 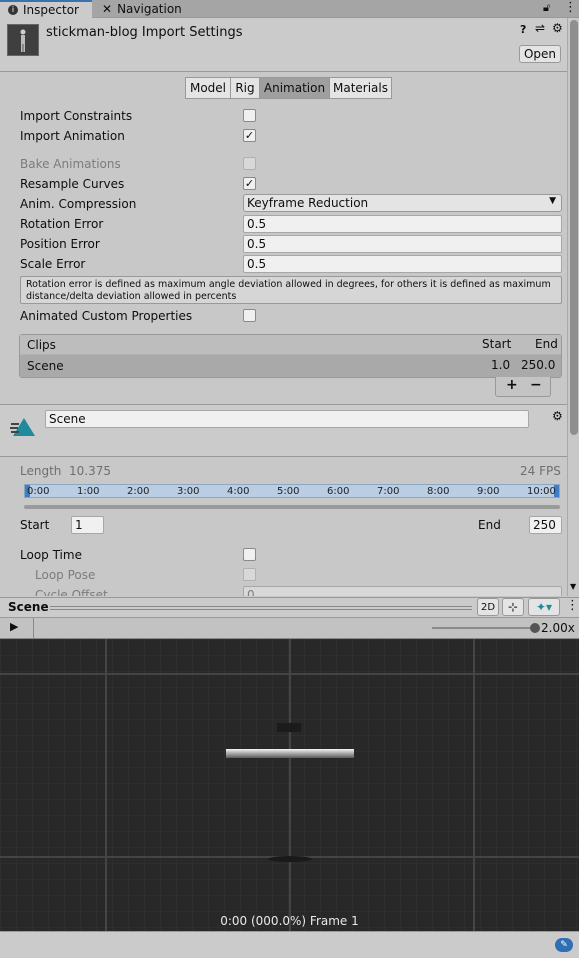 What do you see at coordinates (45, 366) in the screenshot?
I see `clip-row-name: Scene` at bounding box center [45, 366].